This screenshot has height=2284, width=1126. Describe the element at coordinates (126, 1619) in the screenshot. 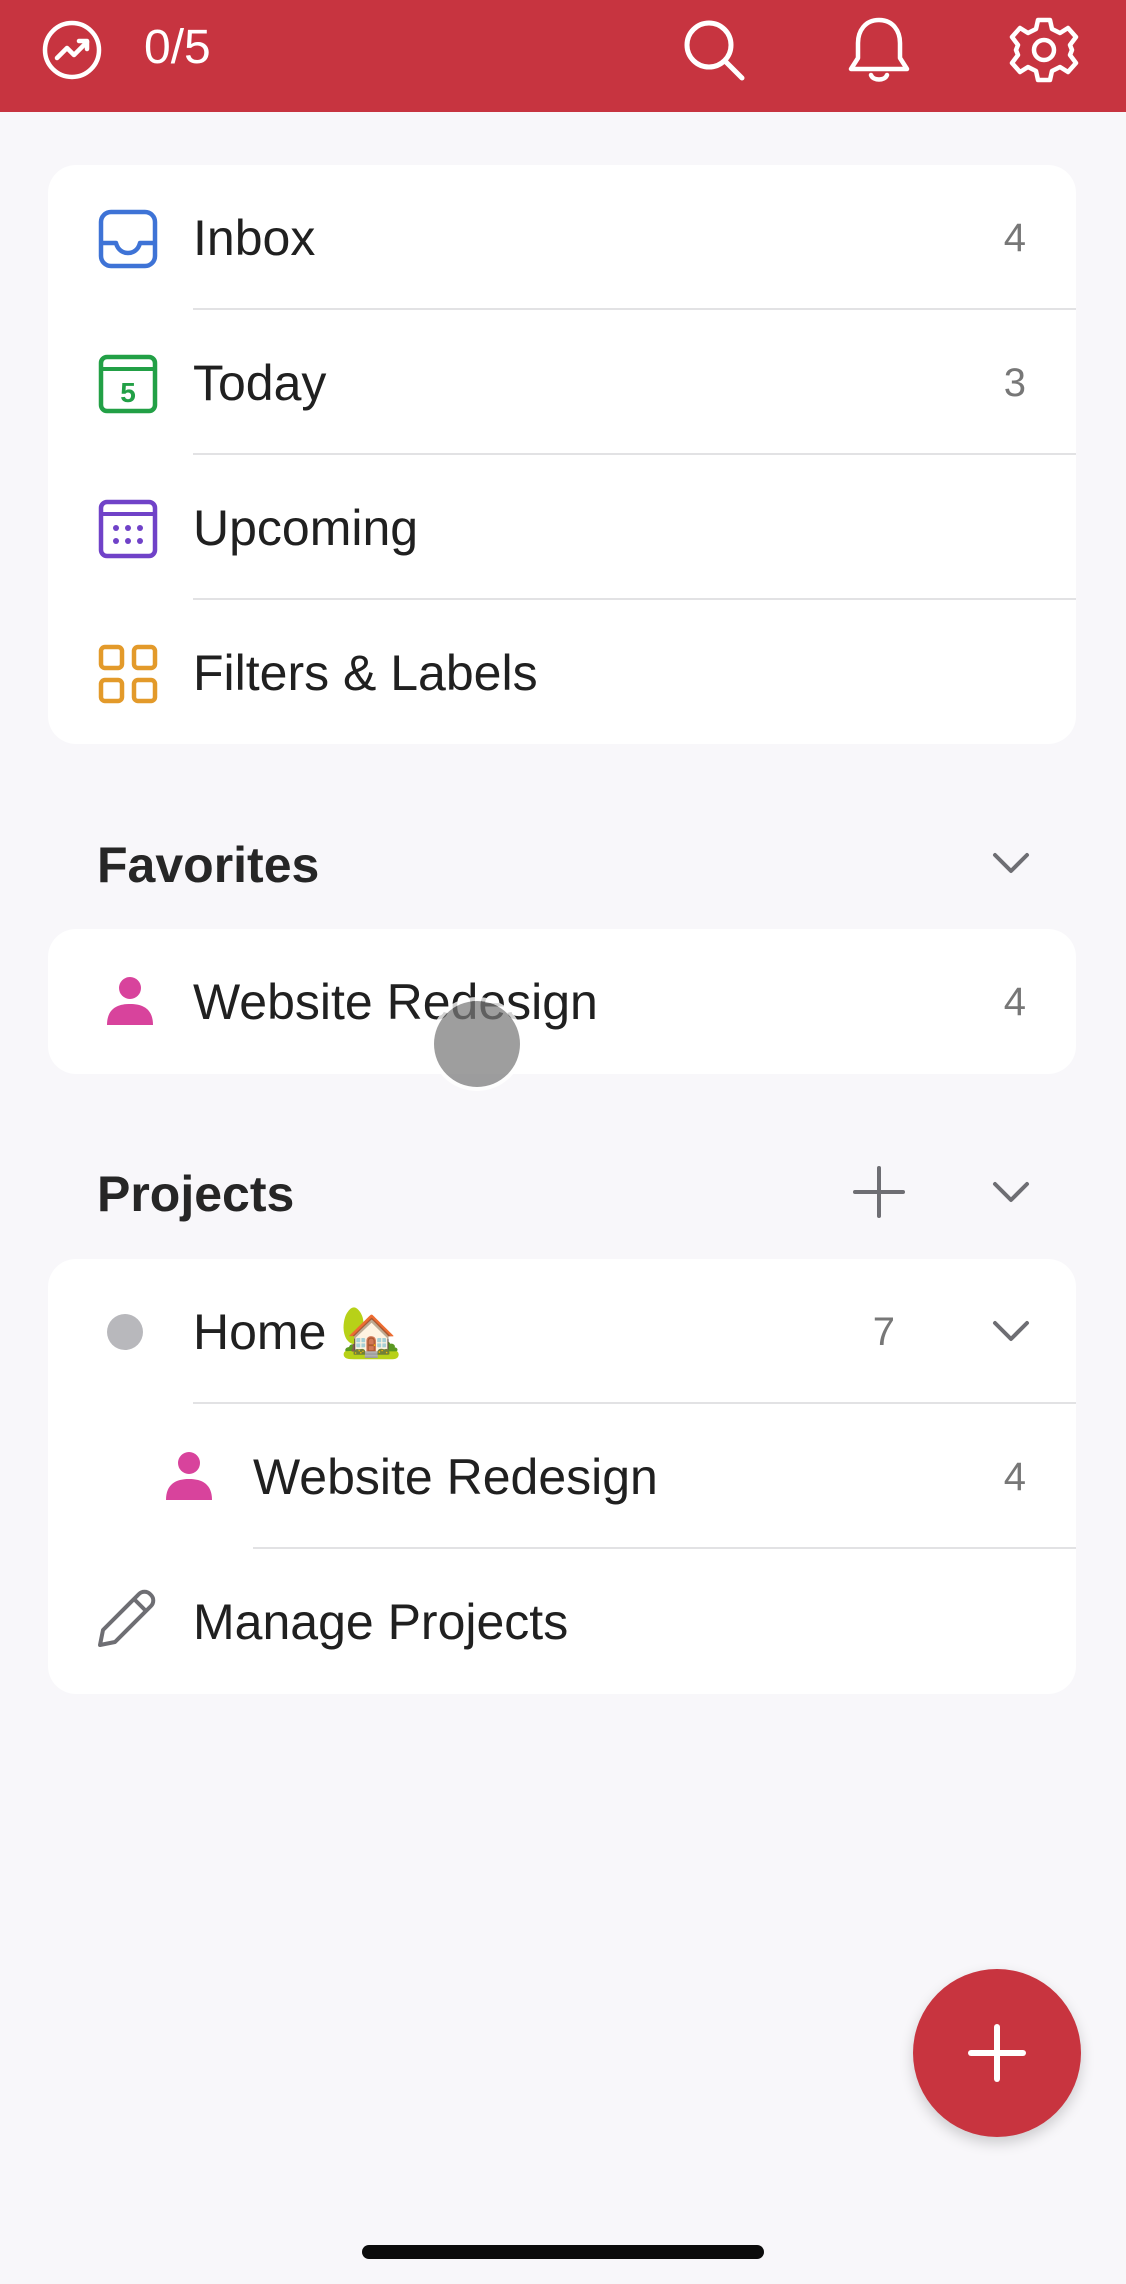

I see `pencil-icon` at that location.